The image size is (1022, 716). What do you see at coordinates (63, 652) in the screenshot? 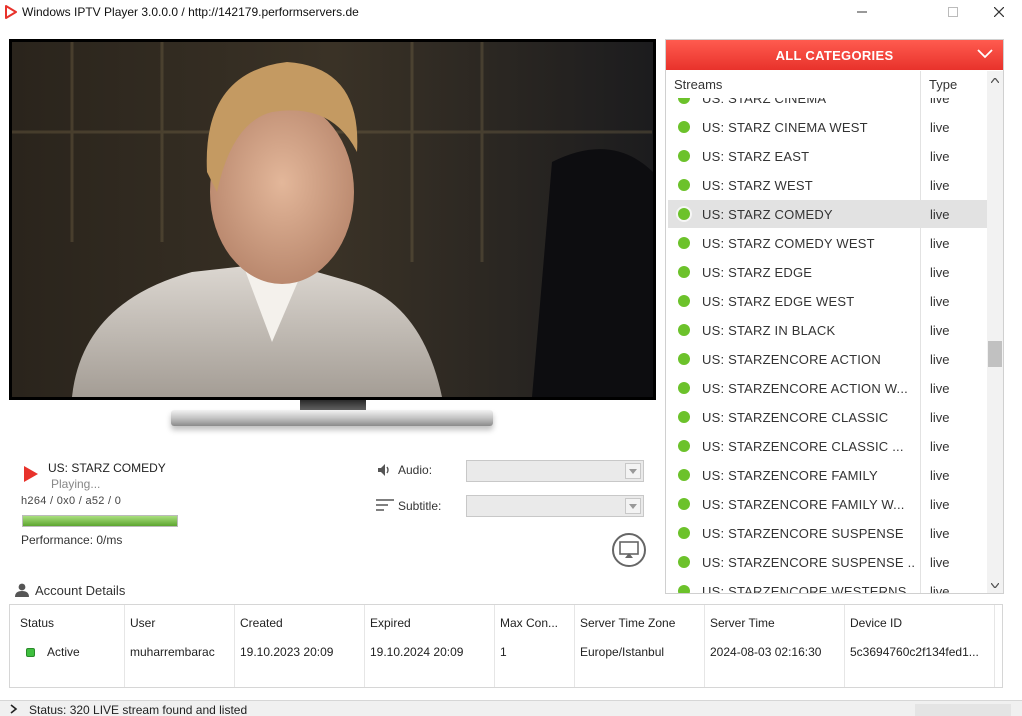
I see `account-value: Active` at bounding box center [63, 652].